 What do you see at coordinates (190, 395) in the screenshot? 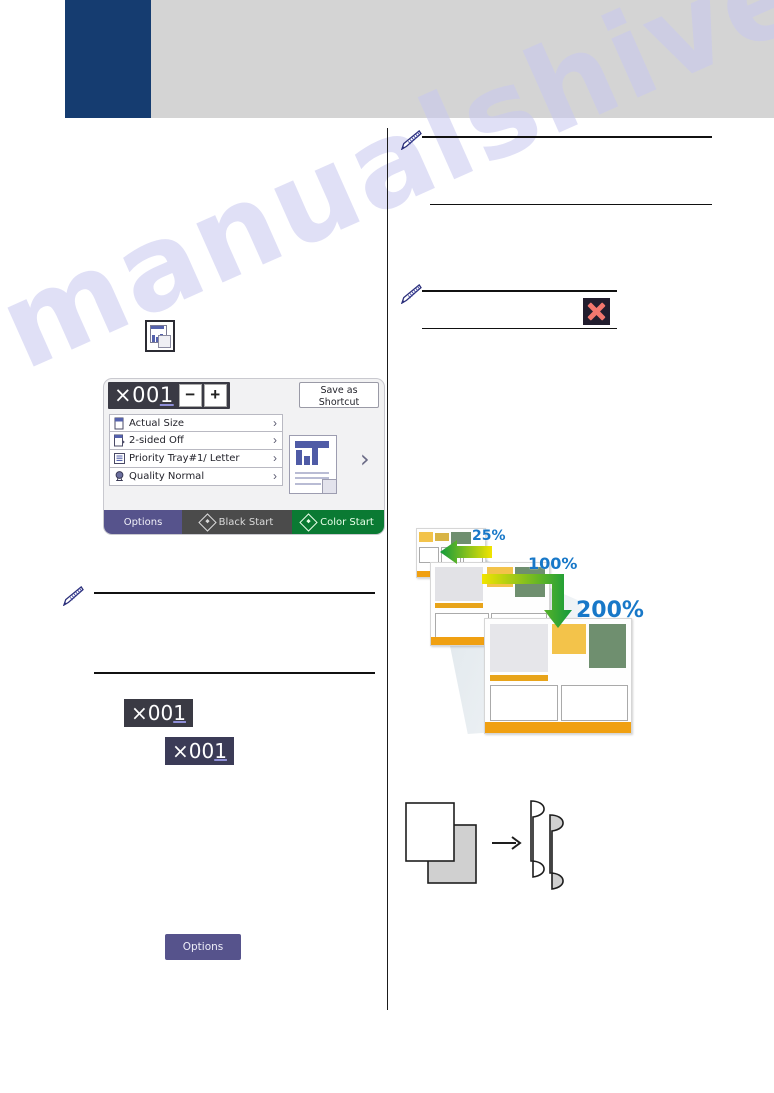
I see `minus-button: −` at bounding box center [190, 395].